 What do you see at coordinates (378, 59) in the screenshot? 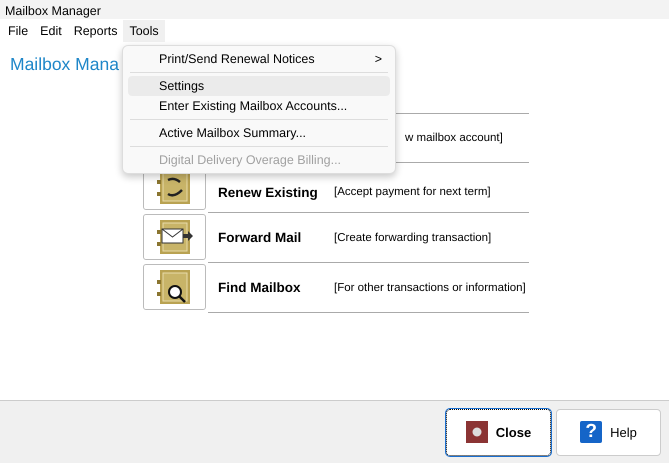
I see `submenu-arrow-icon: >` at bounding box center [378, 59].